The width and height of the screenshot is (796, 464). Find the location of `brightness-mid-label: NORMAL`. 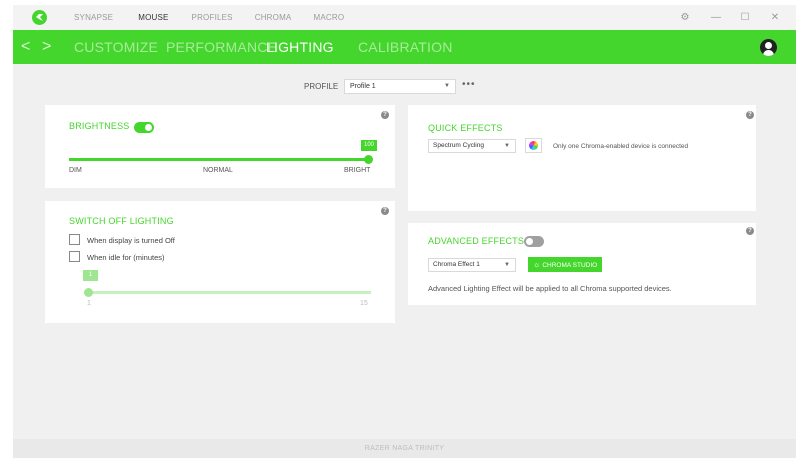

brightness-mid-label: NORMAL is located at coordinates (218, 170).